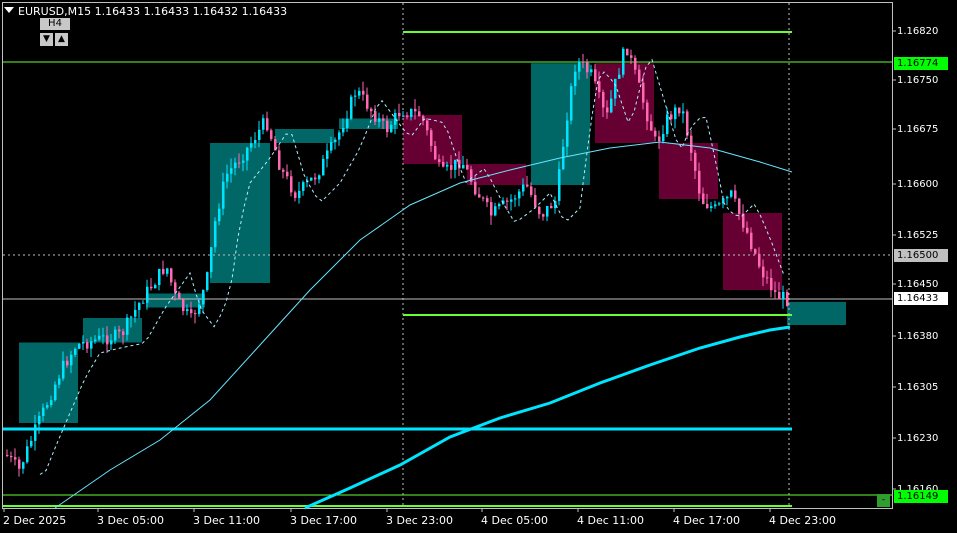 The width and height of the screenshot is (957, 533). Describe the element at coordinates (921, 298) in the screenshot. I see `current-price-label: 1.16433` at that location.